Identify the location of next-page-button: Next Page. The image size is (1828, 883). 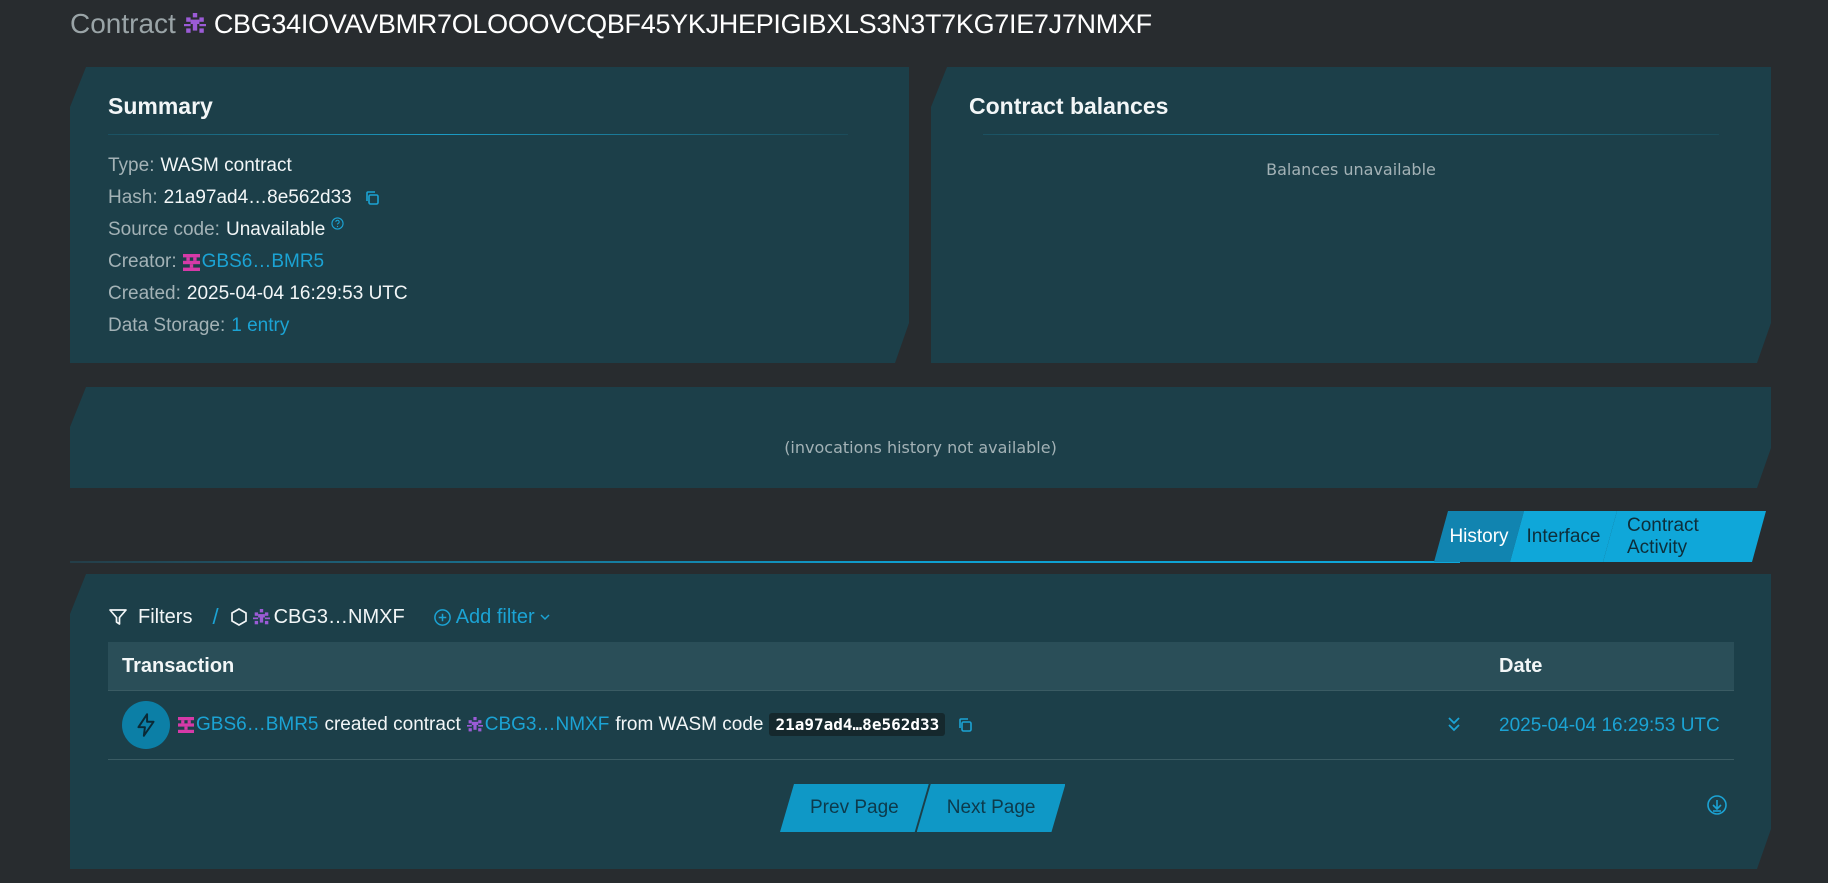
(991, 808).